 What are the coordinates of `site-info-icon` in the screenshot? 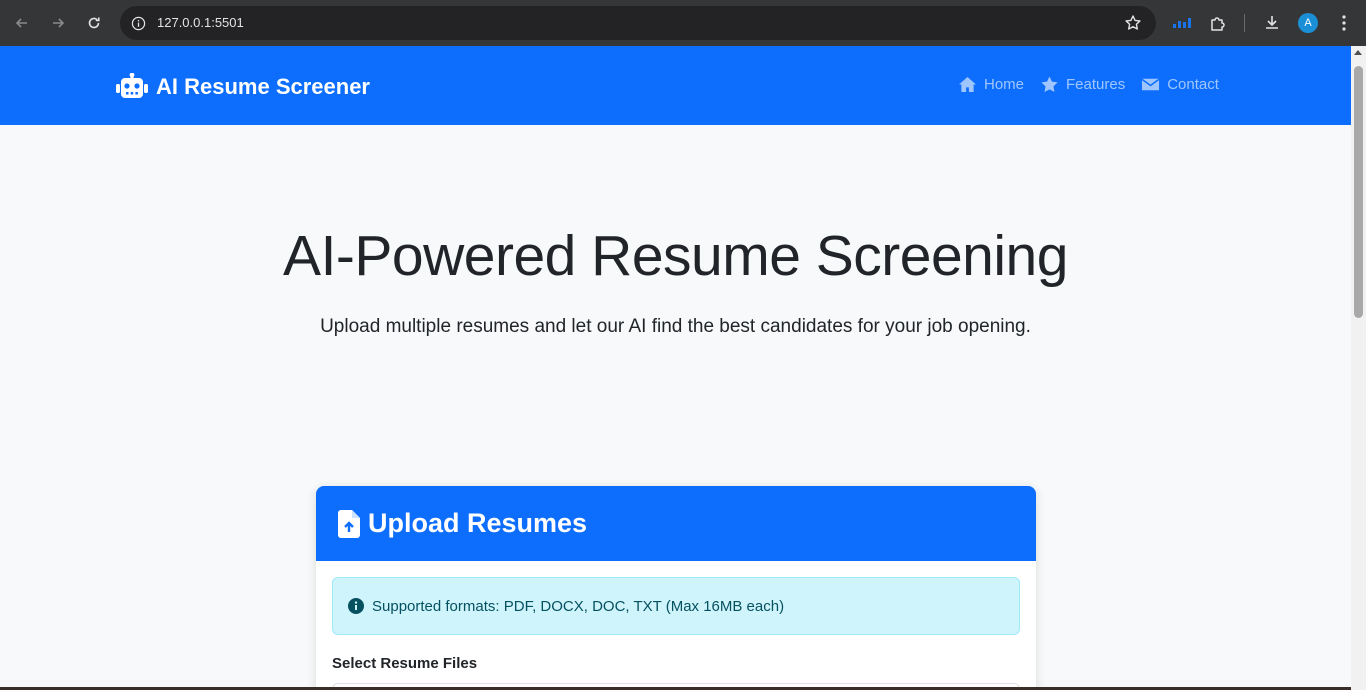 It's located at (138, 23).